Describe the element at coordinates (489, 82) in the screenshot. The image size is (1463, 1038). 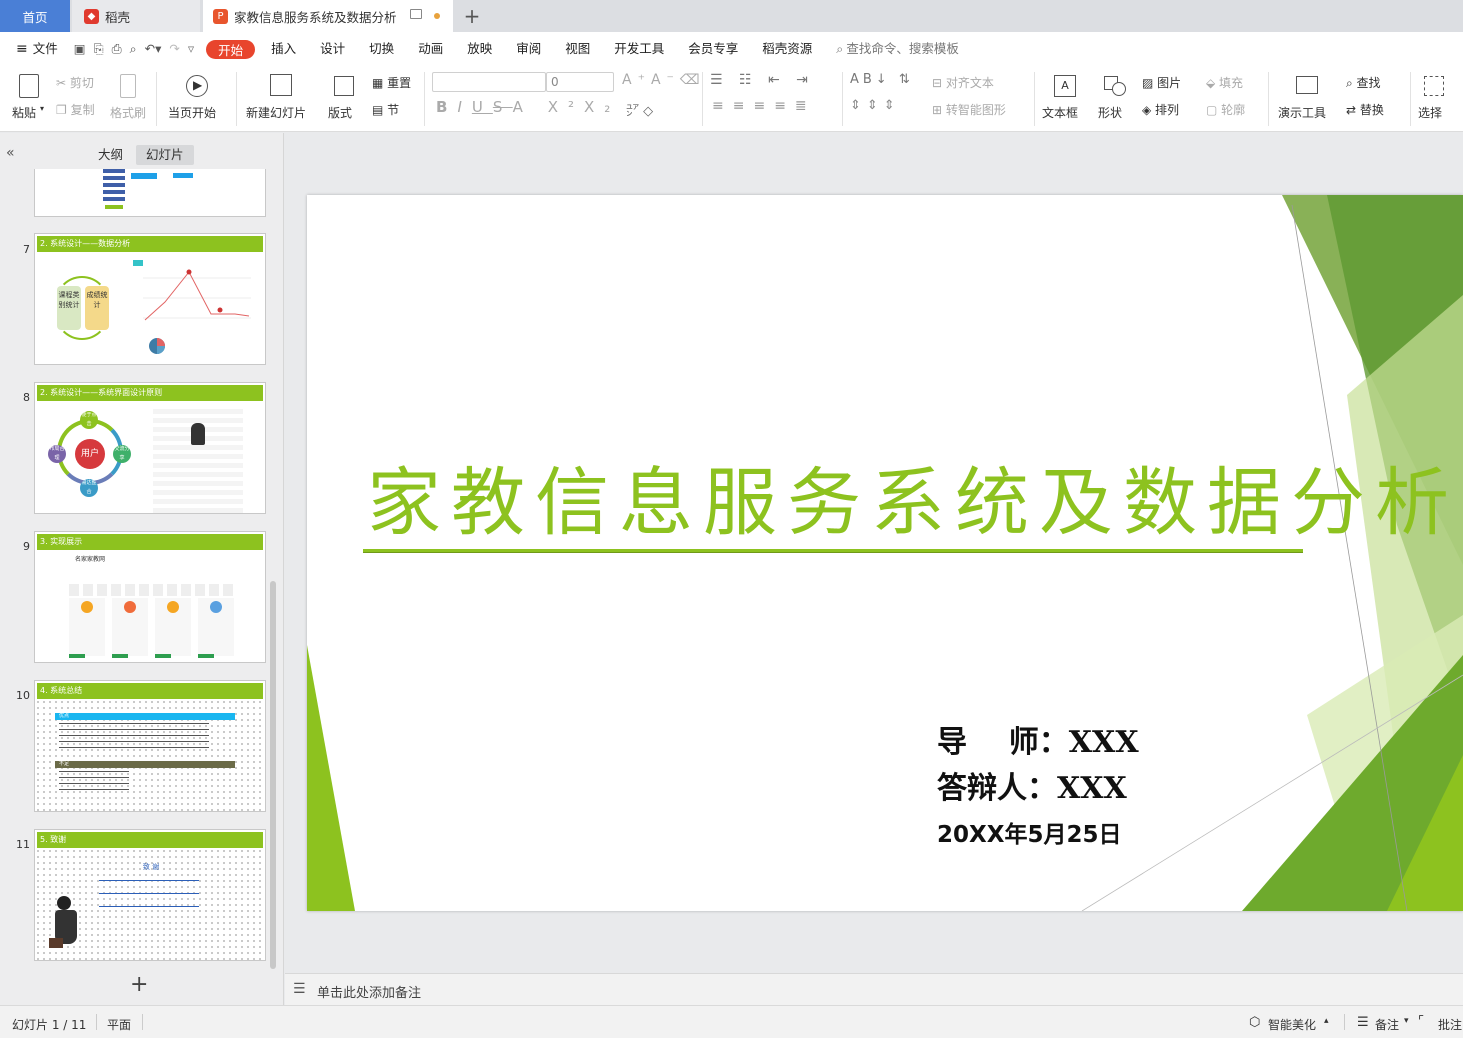
I see `font-name-select` at that location.